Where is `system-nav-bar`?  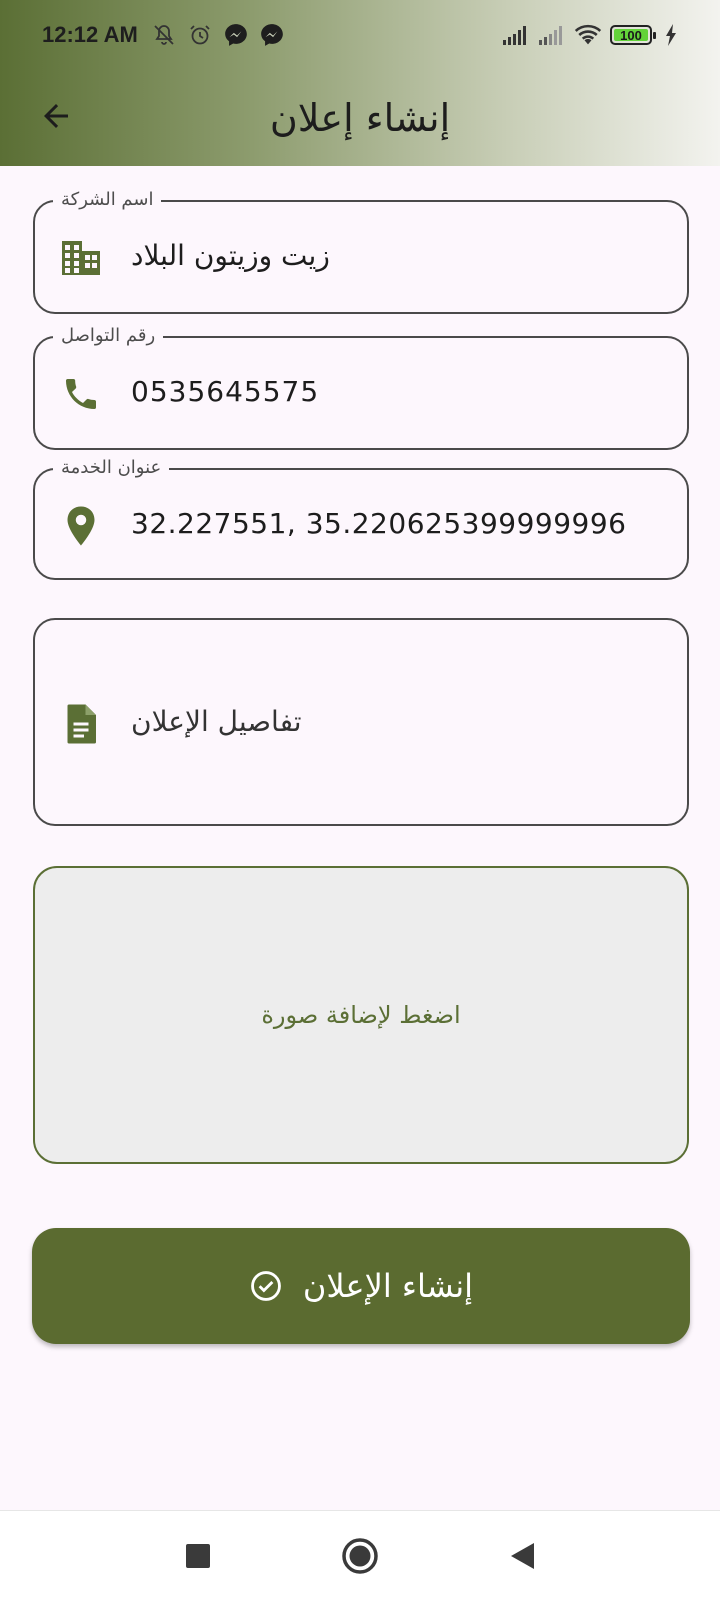
system-nav-bar is located at coordinates (360, 1555).